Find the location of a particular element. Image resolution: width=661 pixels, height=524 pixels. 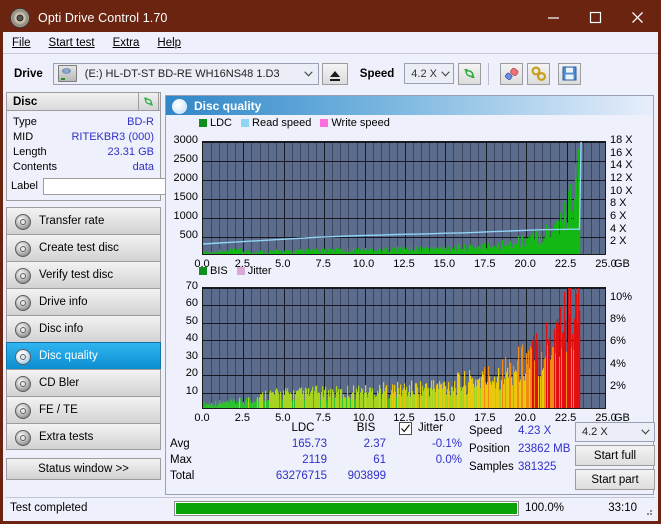

menu-extra-label: Extra is located at coordinates (126, 42).